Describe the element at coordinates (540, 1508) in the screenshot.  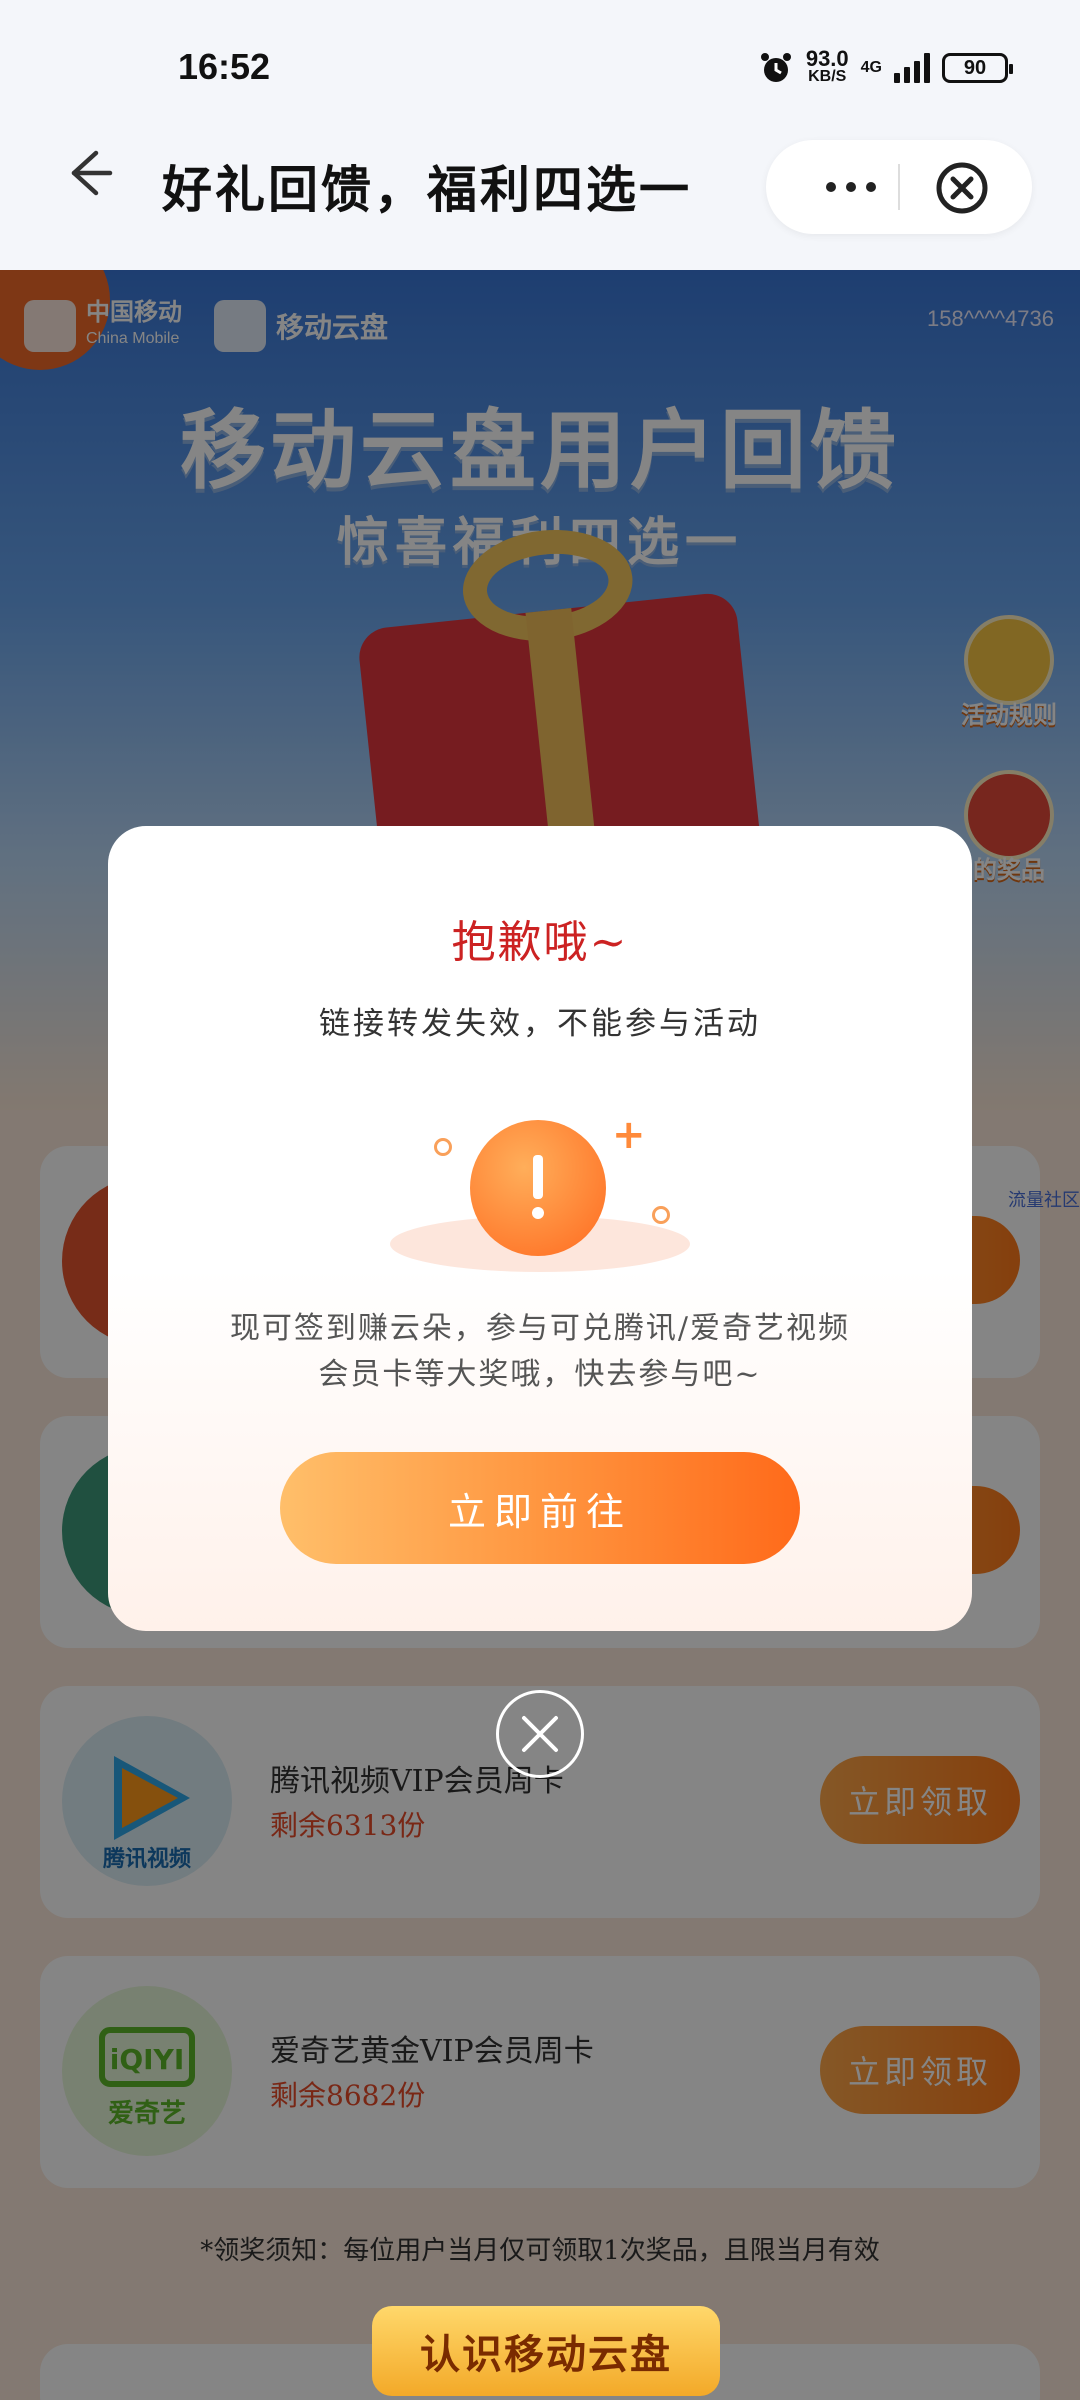
I see `go-now-button: 立即前往` at that location.